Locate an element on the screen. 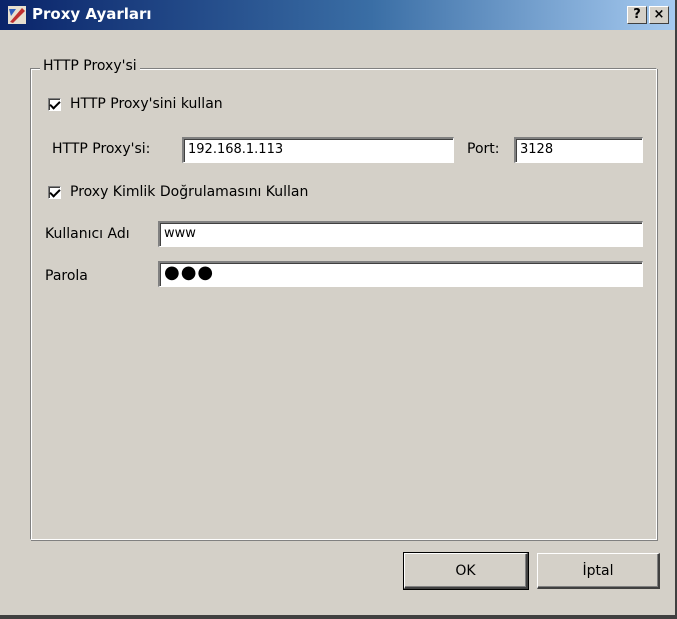 This screenshot has height=619, width=677. use-auth-row: Proxy Kimlik Doğrulamasını Kullan is located at coordinates (178, 192).